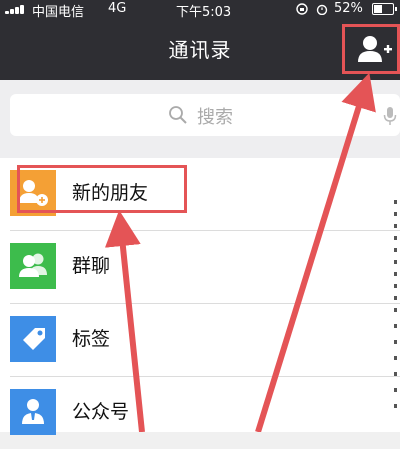  Describe the element at coordinates (33, 266) in the screenshot. I see `group-chat-icon` at that location.